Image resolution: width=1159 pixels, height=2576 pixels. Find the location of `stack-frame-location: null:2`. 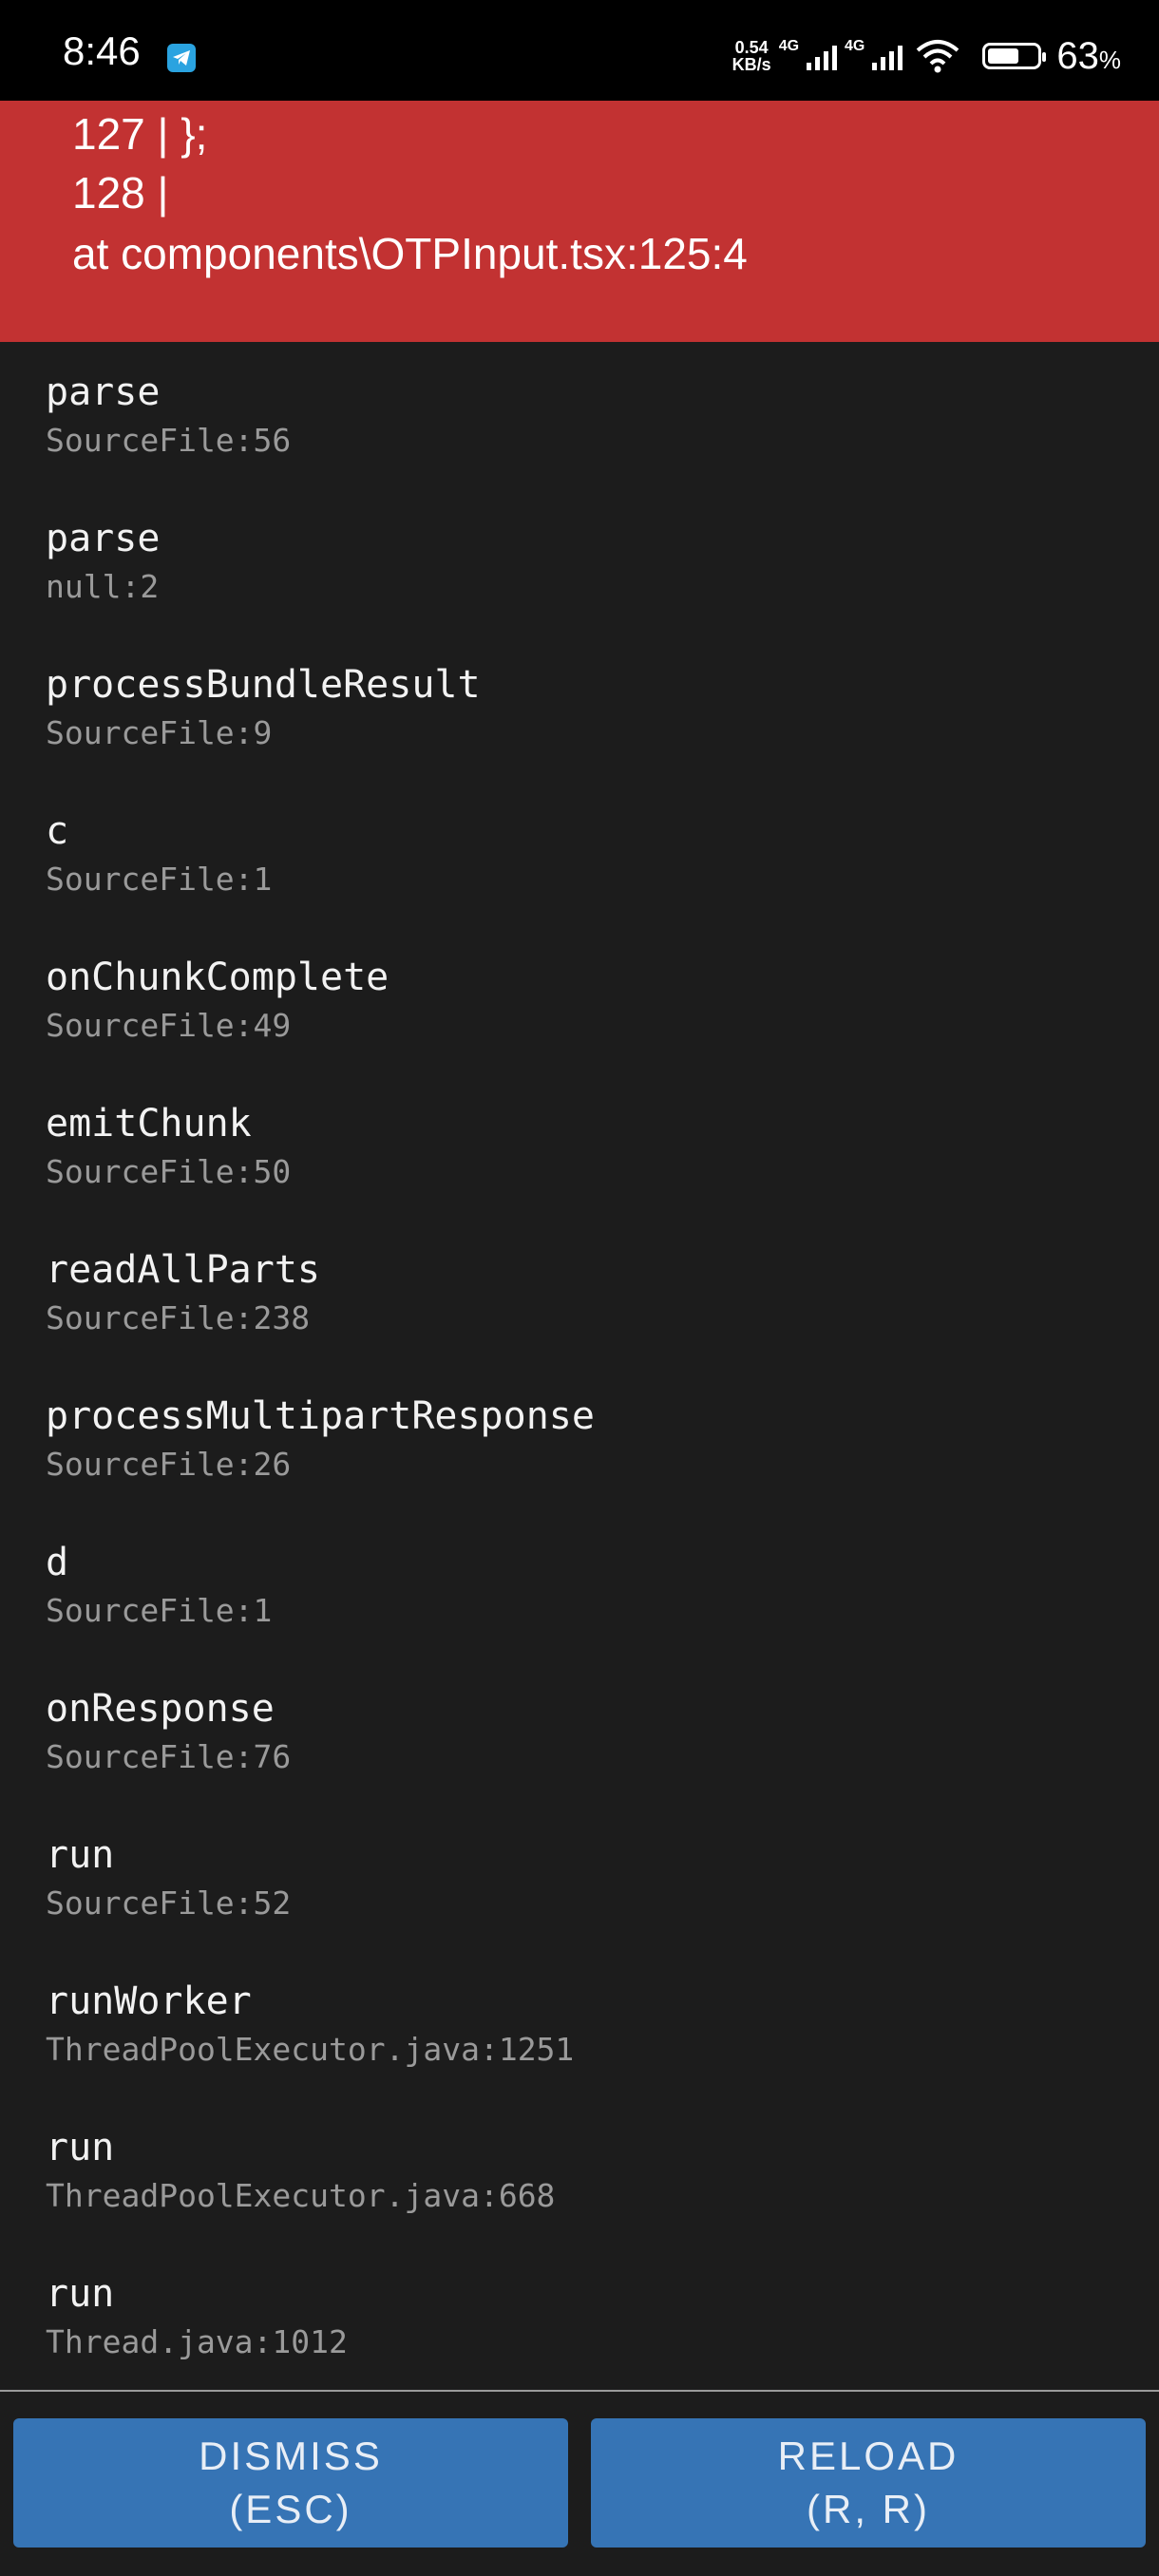

stack-frame-location: null:2 is located at coordinates (103, 586).